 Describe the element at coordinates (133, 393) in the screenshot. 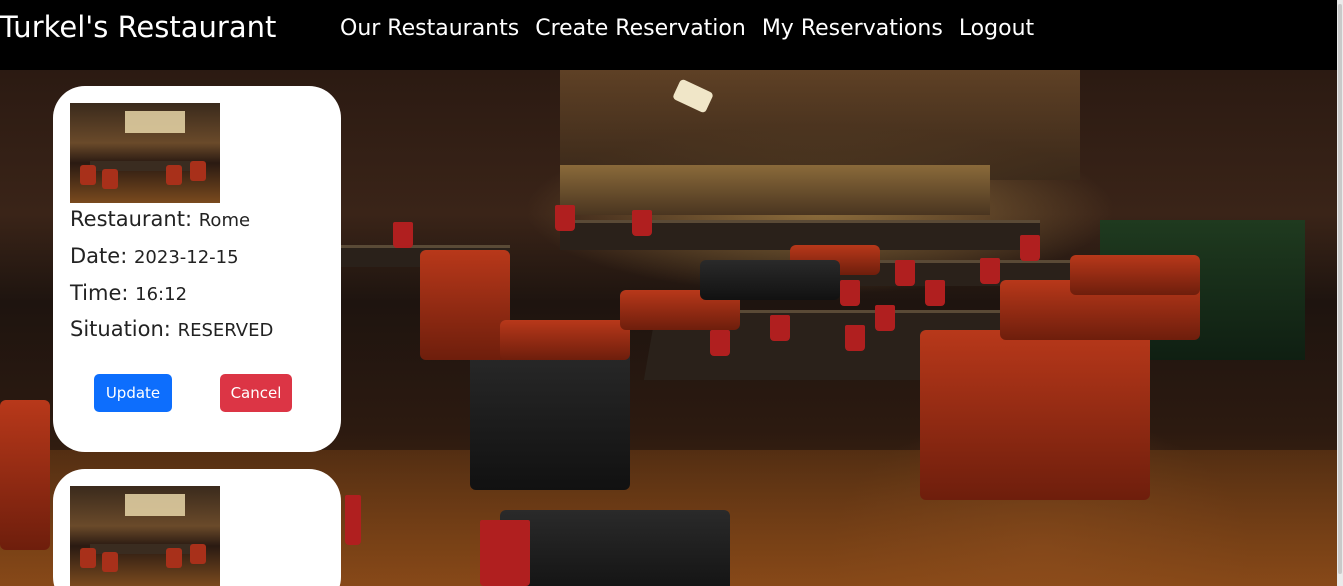

I see `update-button: Update` at that location.